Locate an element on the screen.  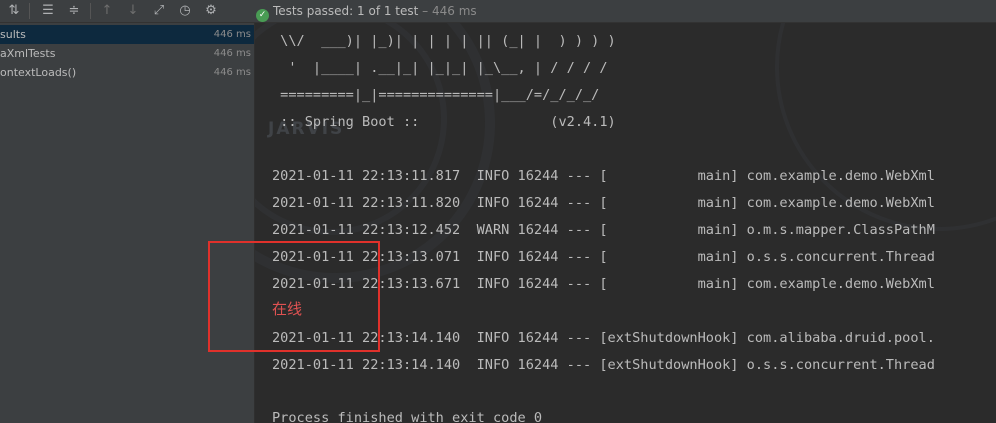
settings-icon: ⚙ is located at coordinates (211, 11).